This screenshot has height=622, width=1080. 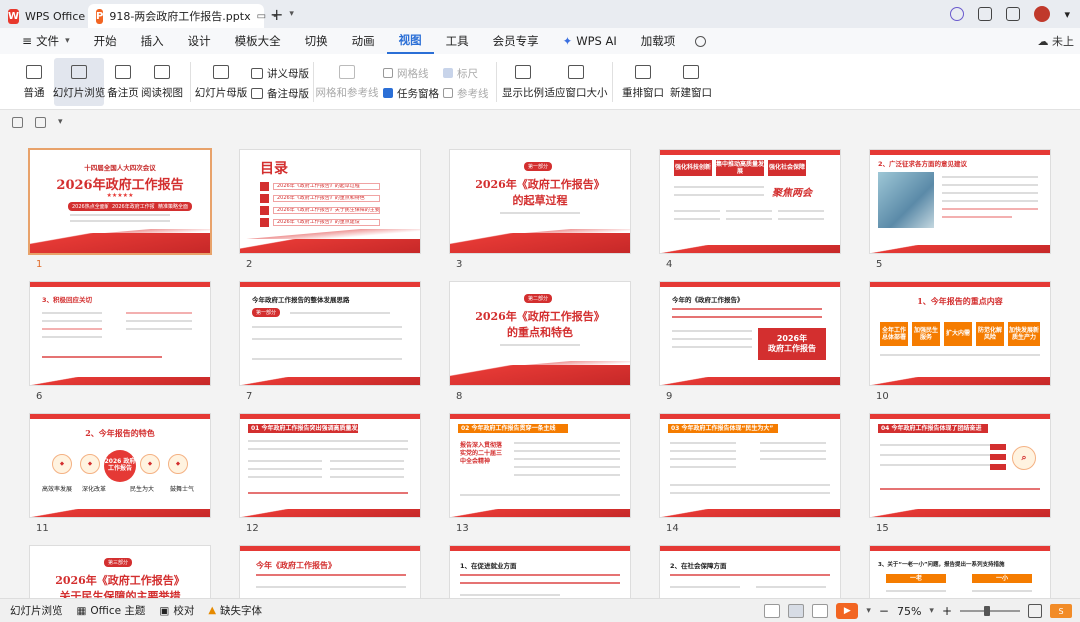 What do you see at coordinates (750, 572) in the screenshot?
I see `slide-thumbnail-19: 2、在社会保障方面` at bounding box center [750, 572].